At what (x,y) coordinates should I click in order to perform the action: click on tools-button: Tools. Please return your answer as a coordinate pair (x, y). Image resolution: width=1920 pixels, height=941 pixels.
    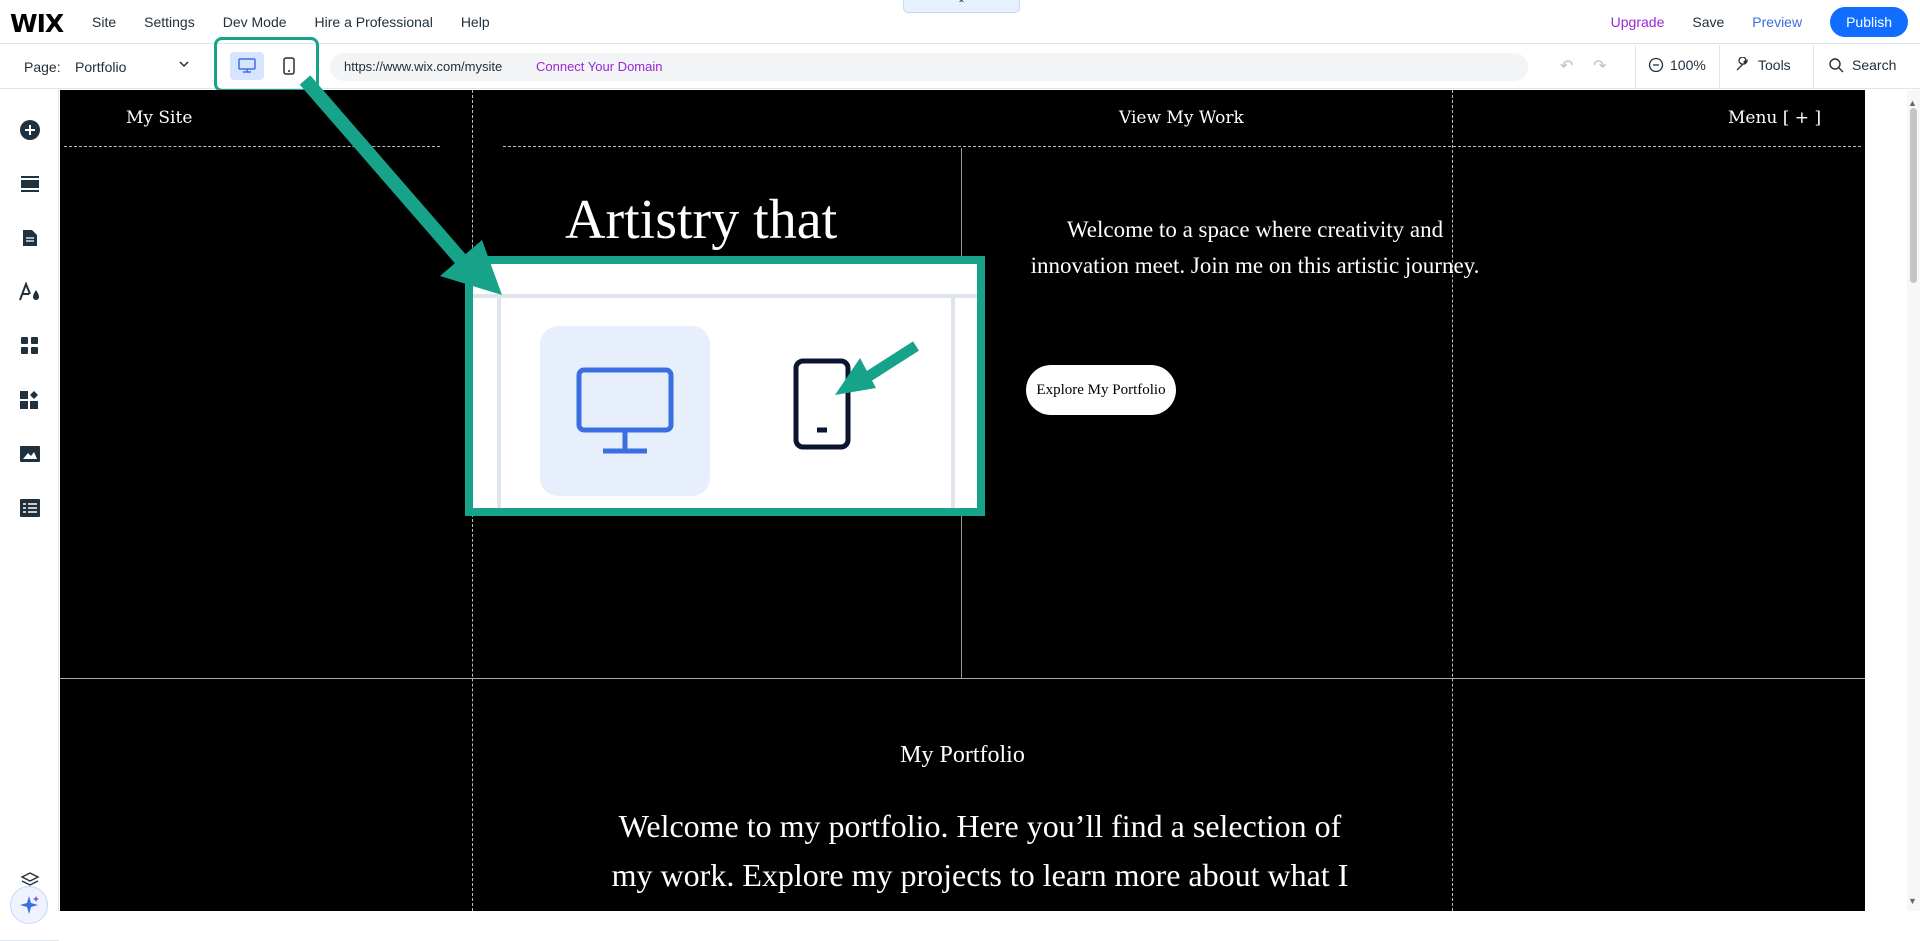
    Looking at the image, I should click on (1762, 65).